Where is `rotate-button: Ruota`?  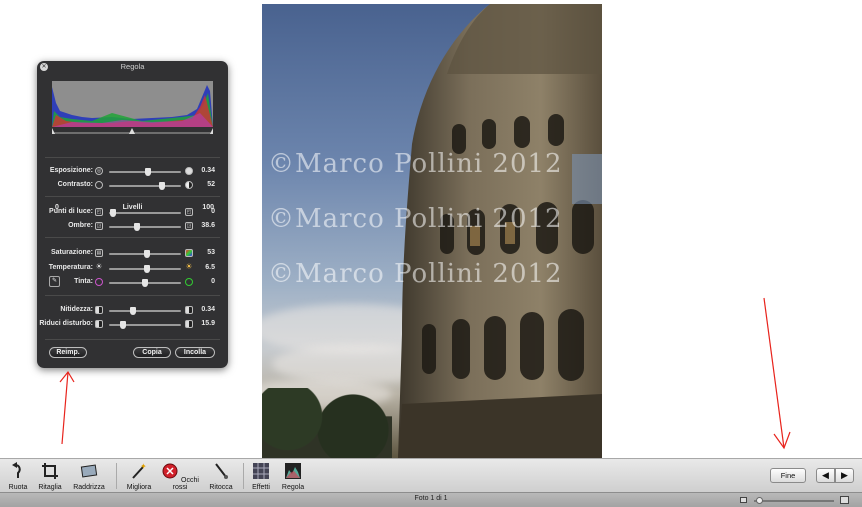 rotate-button: Ruota is located at coordinates (18, 476).